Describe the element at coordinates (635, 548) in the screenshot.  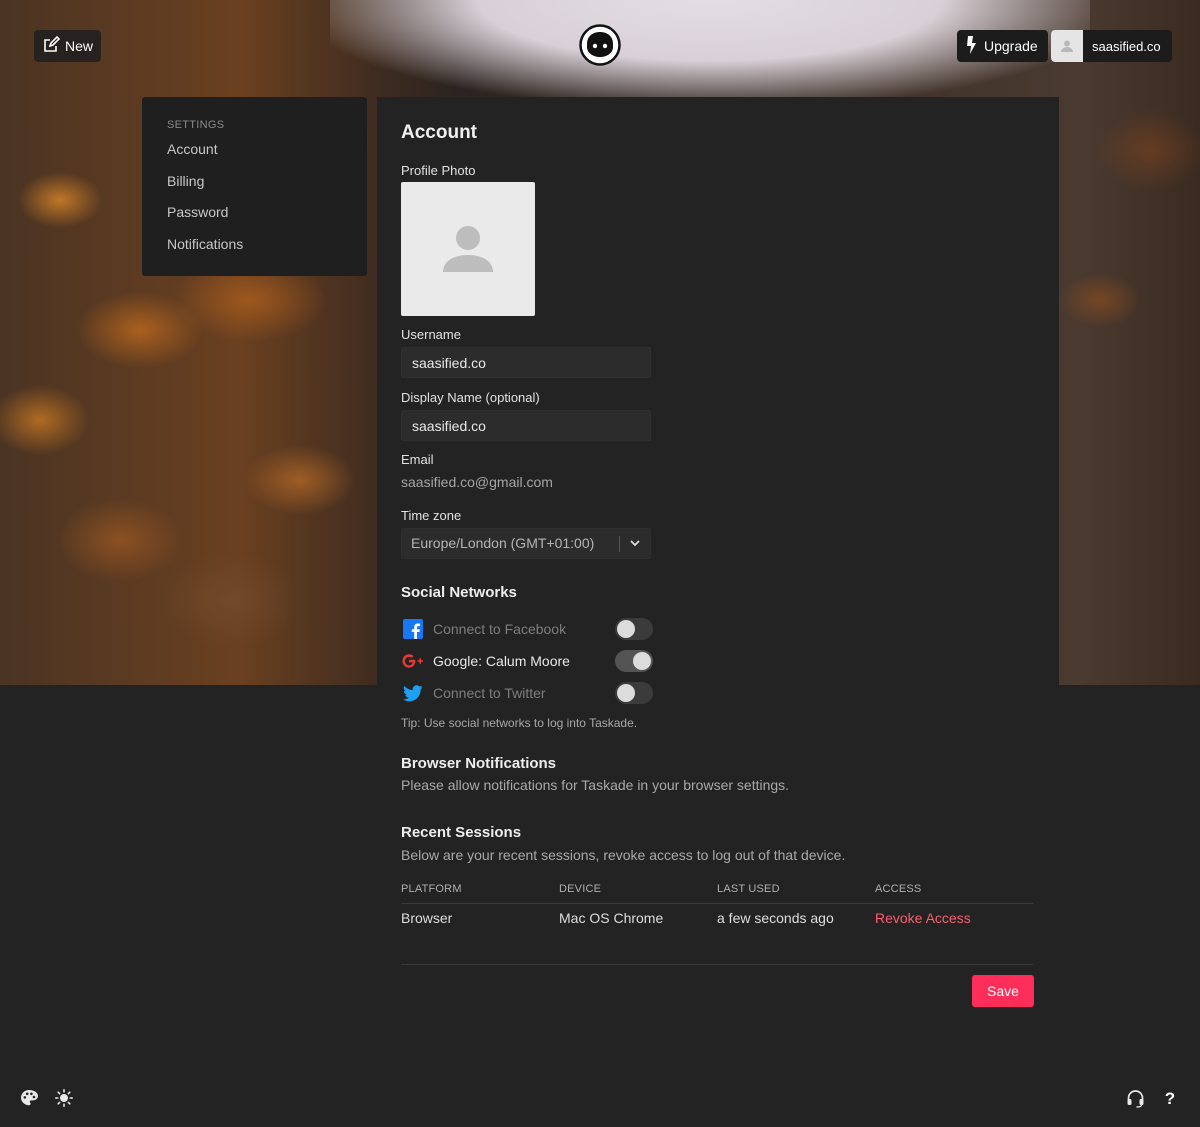
I see `chevron-down-icon` at that location.